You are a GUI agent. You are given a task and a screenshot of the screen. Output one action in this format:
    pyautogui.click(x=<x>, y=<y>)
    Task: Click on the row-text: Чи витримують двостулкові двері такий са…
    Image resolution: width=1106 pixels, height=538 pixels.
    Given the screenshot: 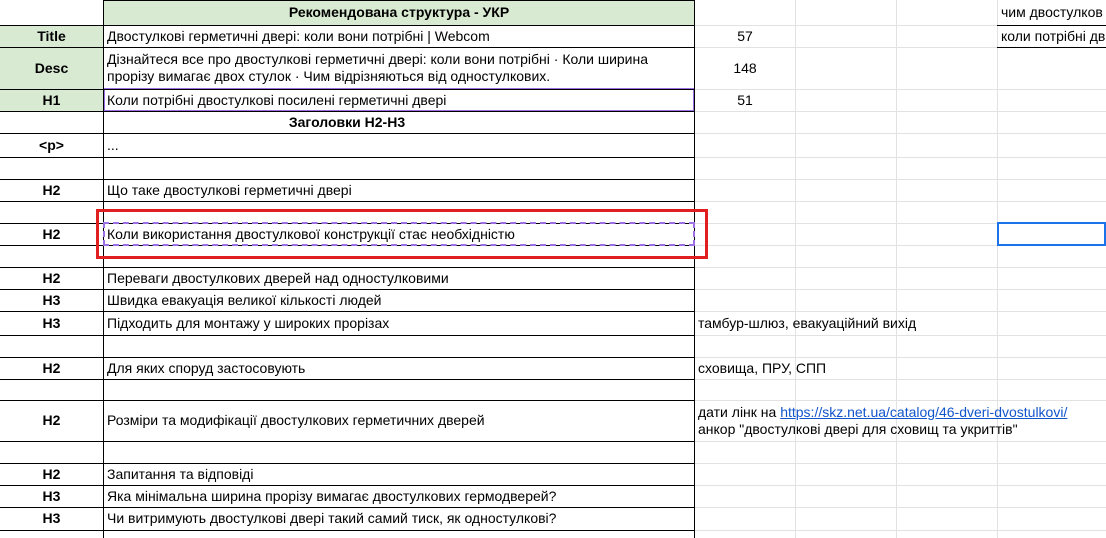 What is the action you would take?
    pyautogui.click(x=399, y=518)
    